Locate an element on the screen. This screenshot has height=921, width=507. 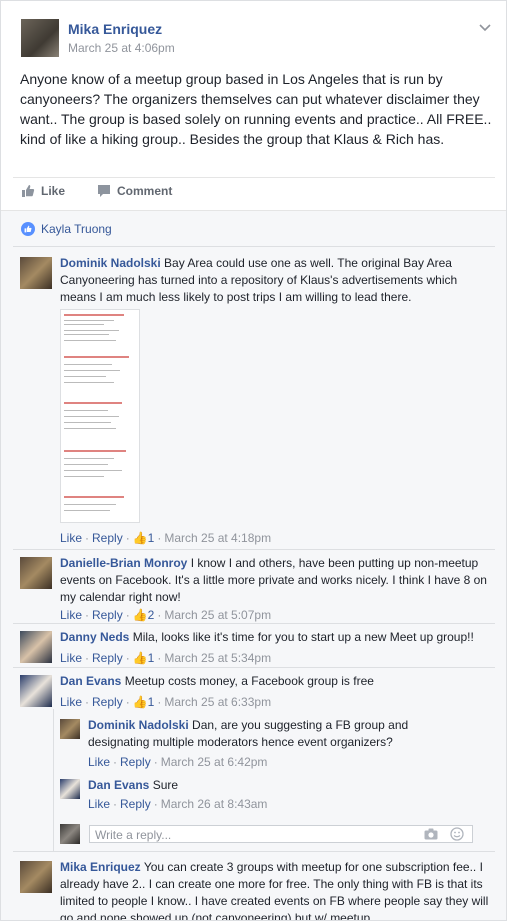
reply-body: Dan Evans Sure is located at coordinates (268, 785).